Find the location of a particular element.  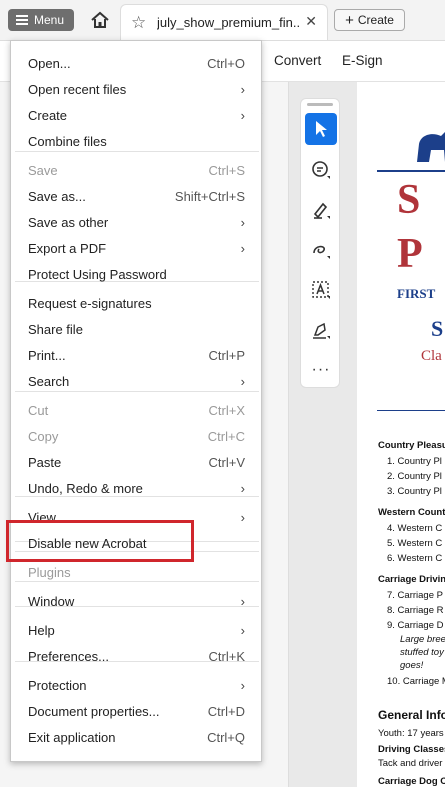

menu-item-request-e-signatures: Request e-signatures is located at coordinates (136, 303).